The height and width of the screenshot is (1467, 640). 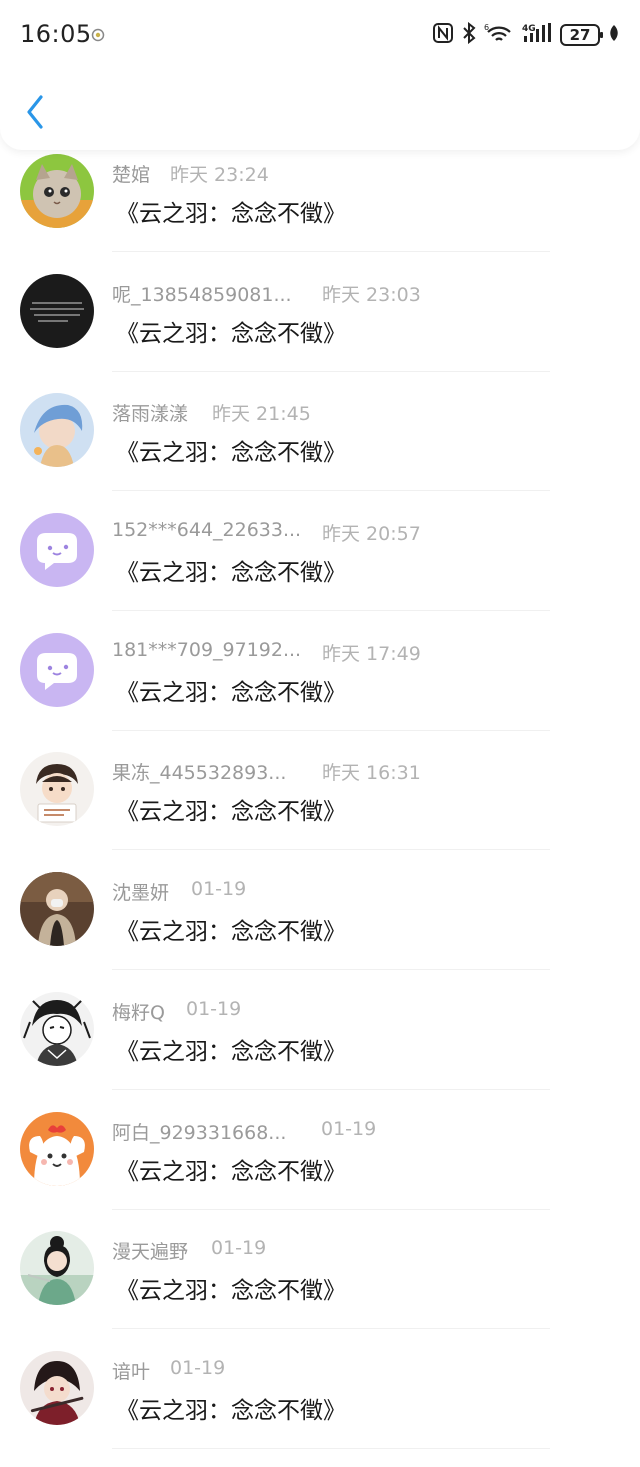 I want to click on username: 梅籽Q, so click(x=138, y=1011).